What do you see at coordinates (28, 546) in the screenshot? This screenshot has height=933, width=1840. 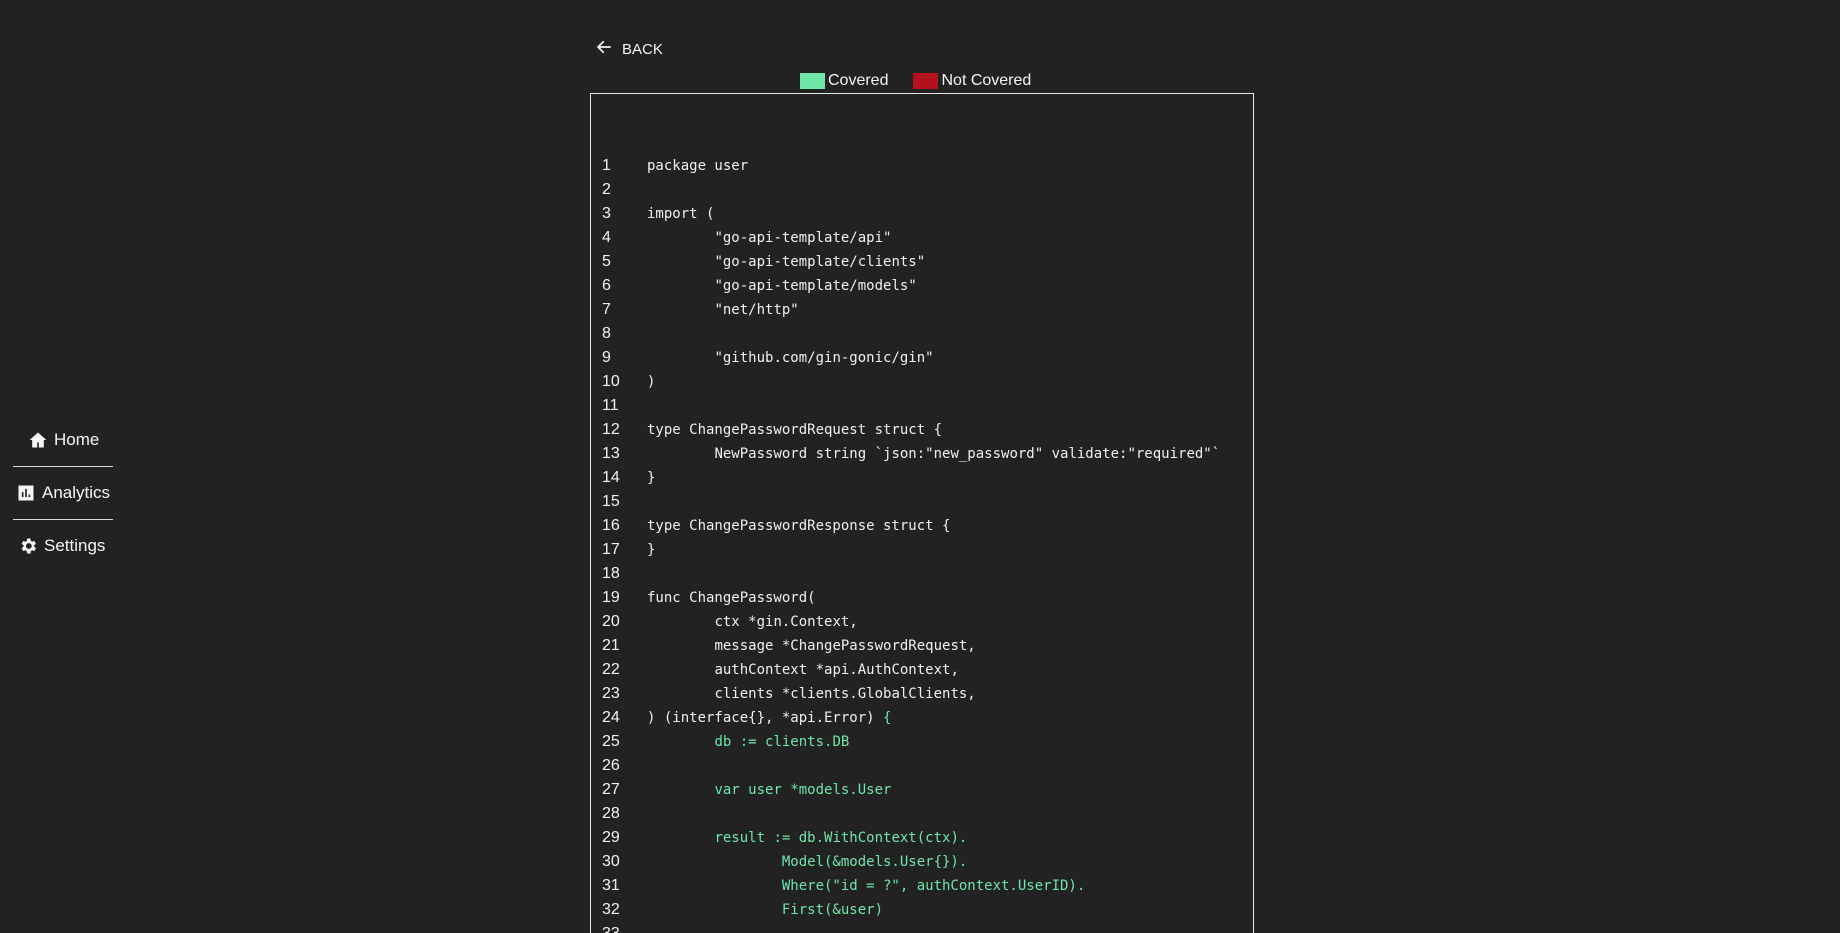 I see `gear-icon` at bounding box center [28, 546].